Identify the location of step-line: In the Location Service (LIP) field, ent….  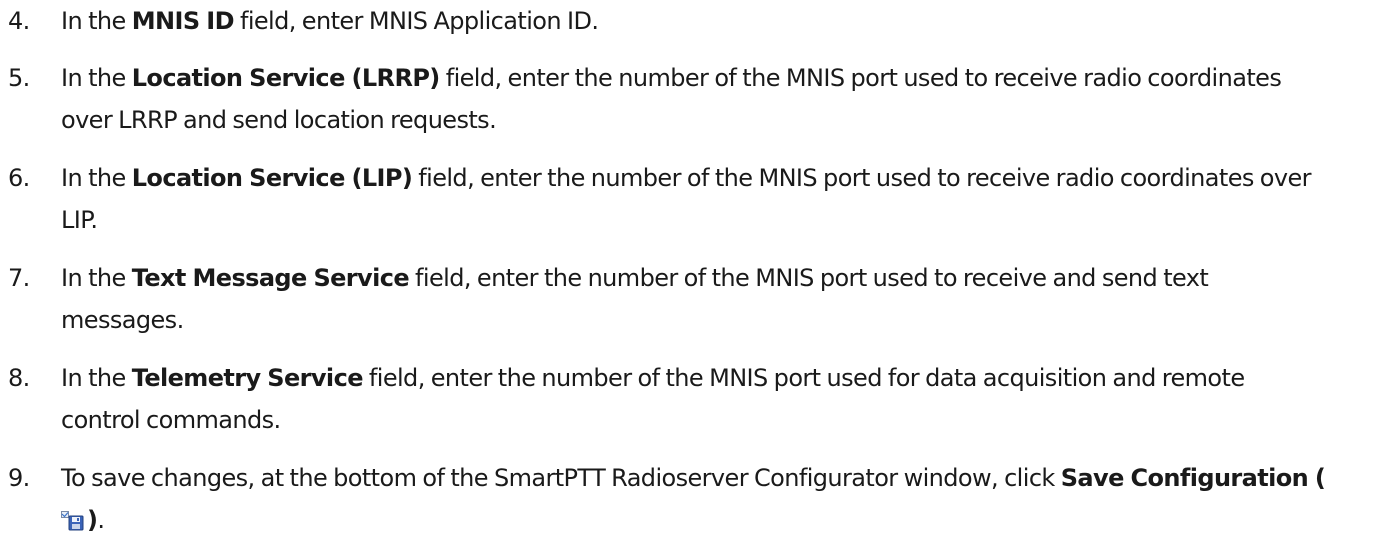
(726, 178).